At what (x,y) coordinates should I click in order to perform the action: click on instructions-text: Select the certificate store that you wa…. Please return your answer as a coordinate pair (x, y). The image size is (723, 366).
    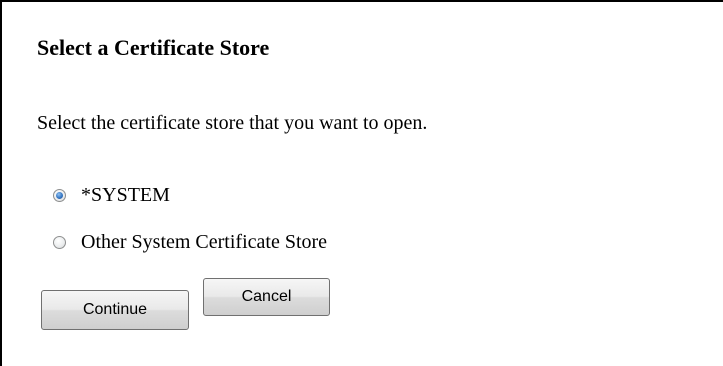
    Looking at the image, I should click on (232, 123).